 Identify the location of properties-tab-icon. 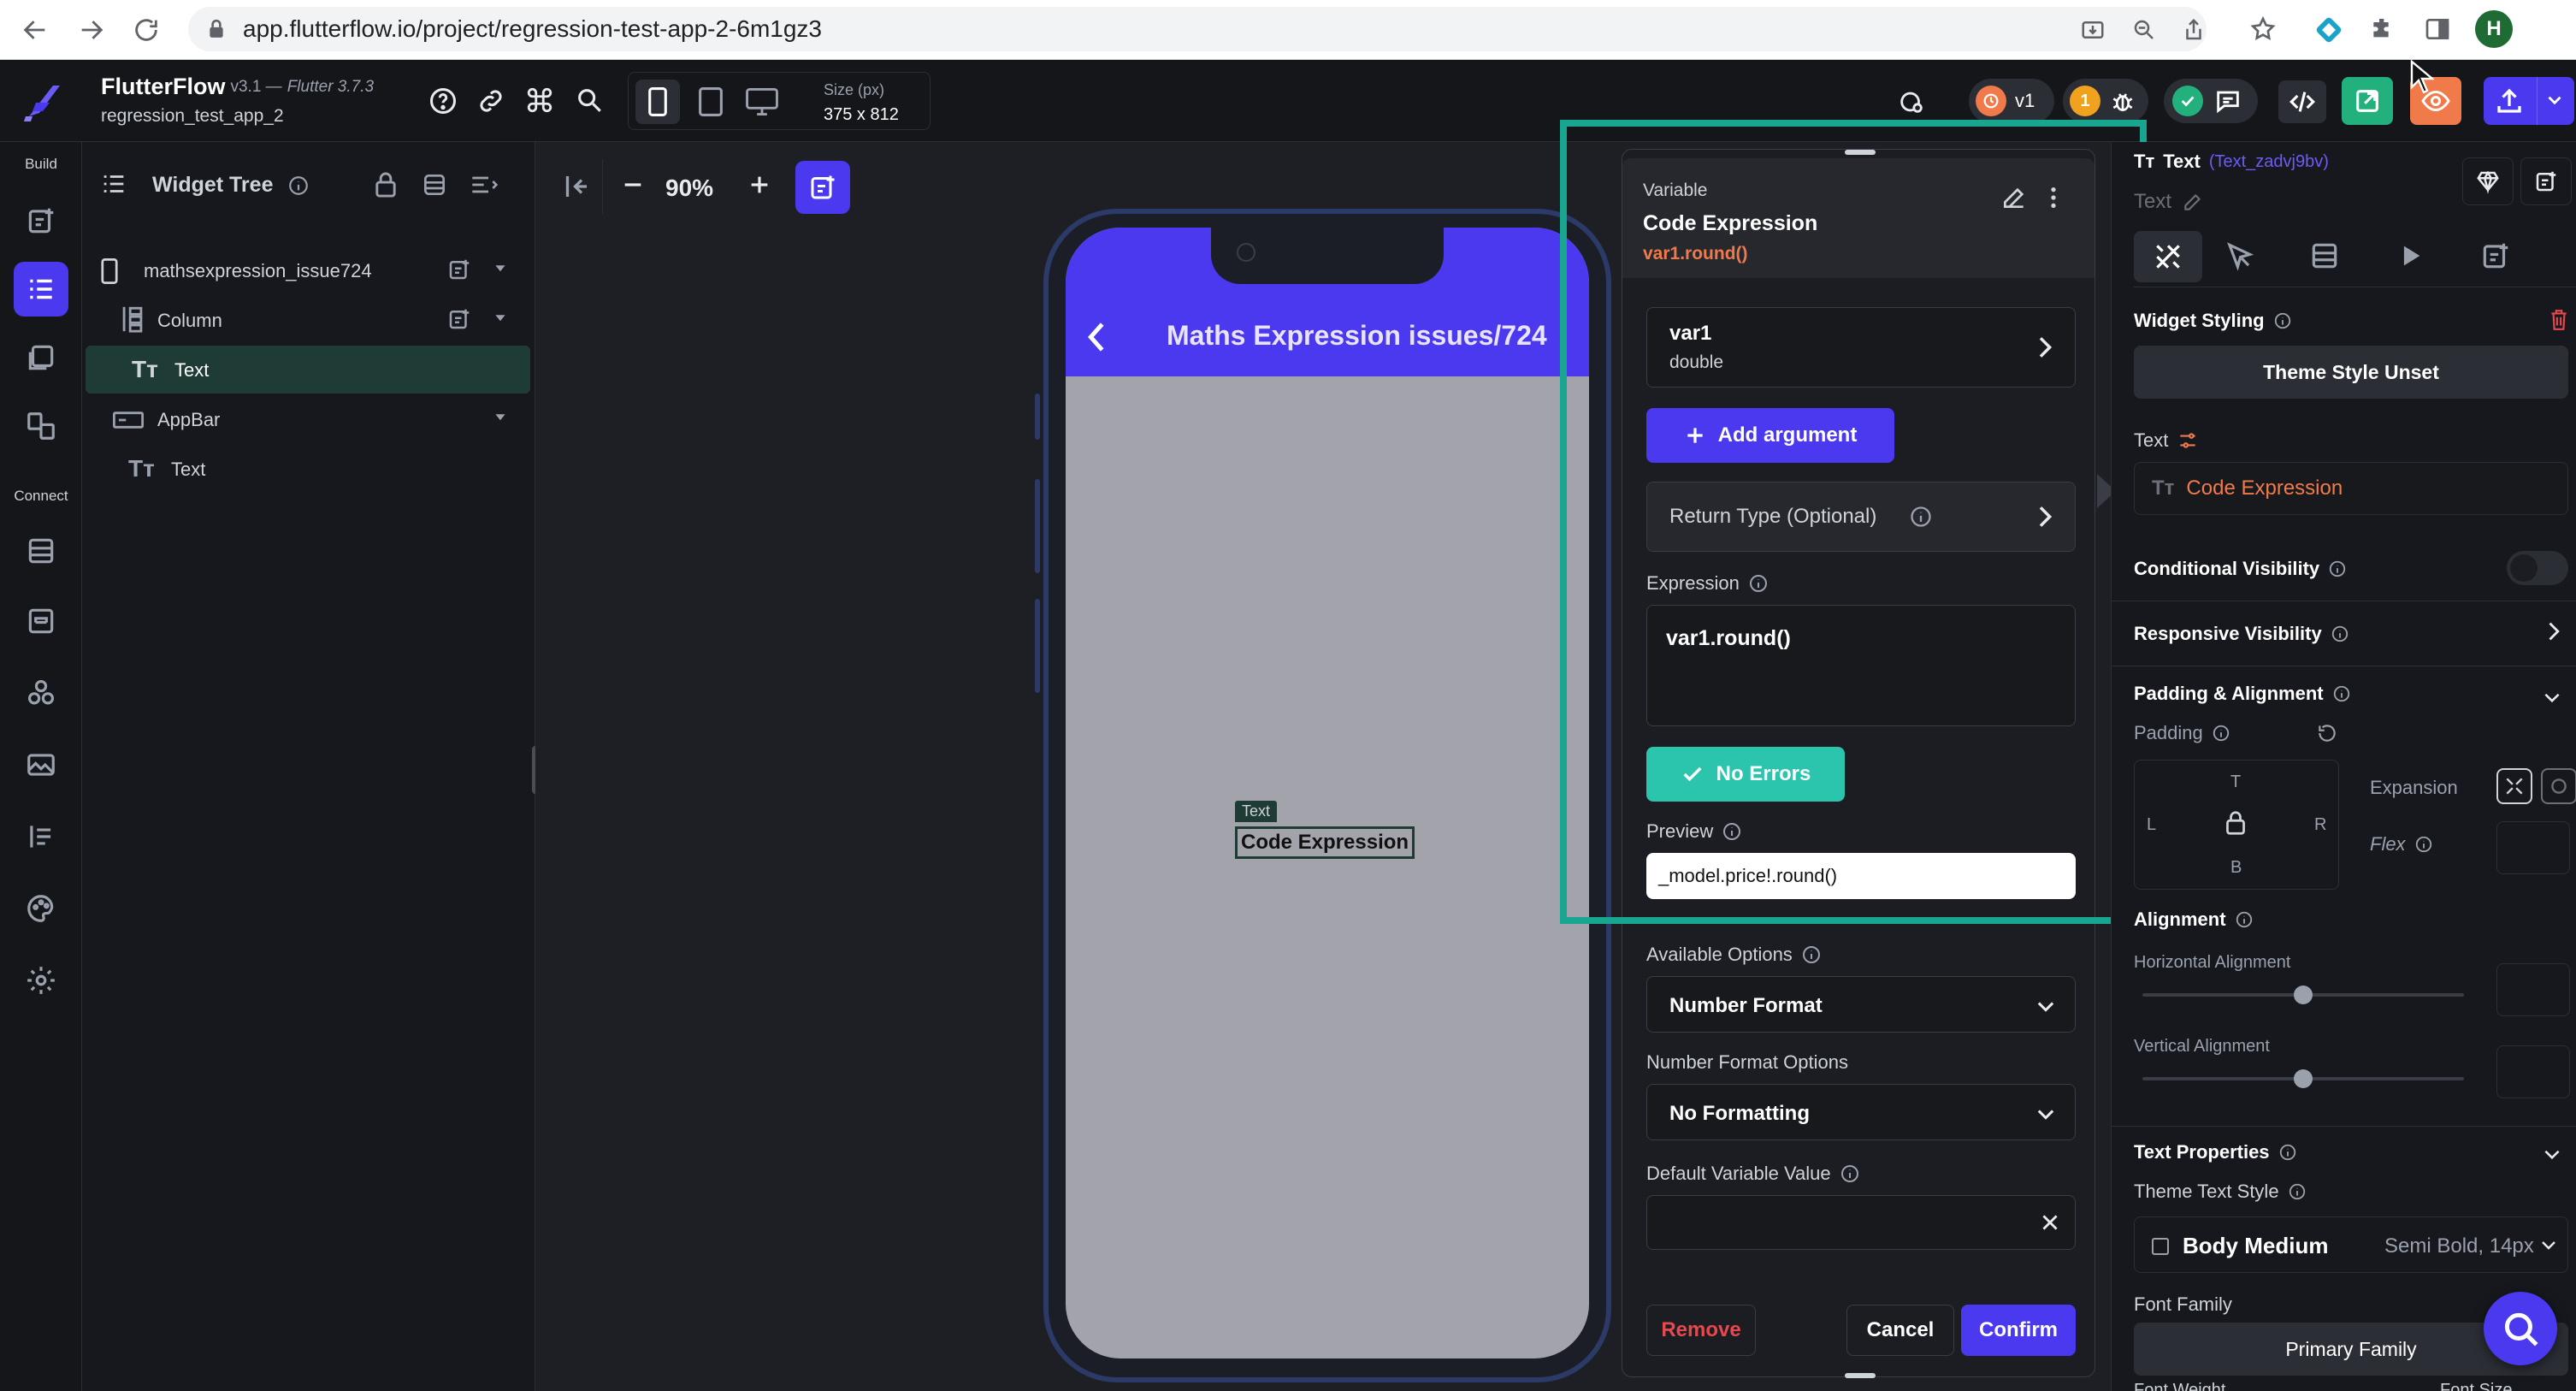
(2168, 256).